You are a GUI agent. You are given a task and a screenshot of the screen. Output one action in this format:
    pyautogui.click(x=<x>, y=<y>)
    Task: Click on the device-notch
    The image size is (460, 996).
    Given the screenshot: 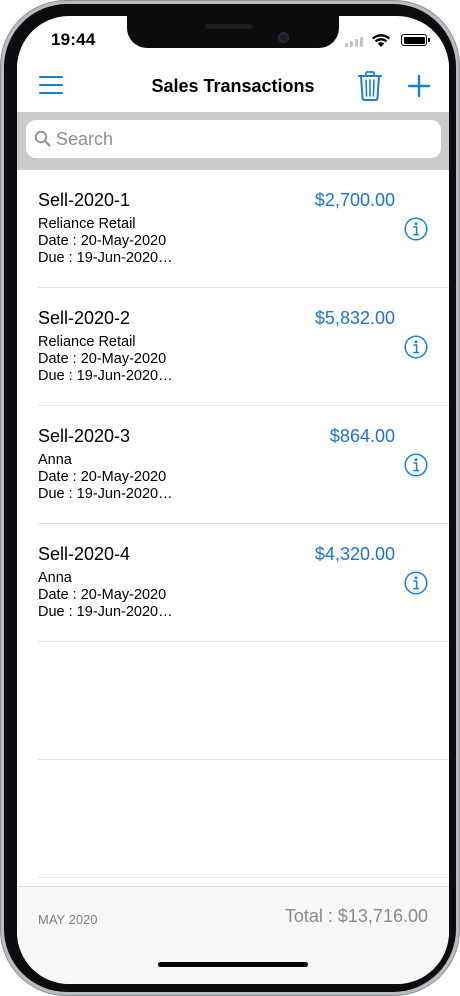 What is the action you would take?
    pyautogui.click(x=233, y=32)
    